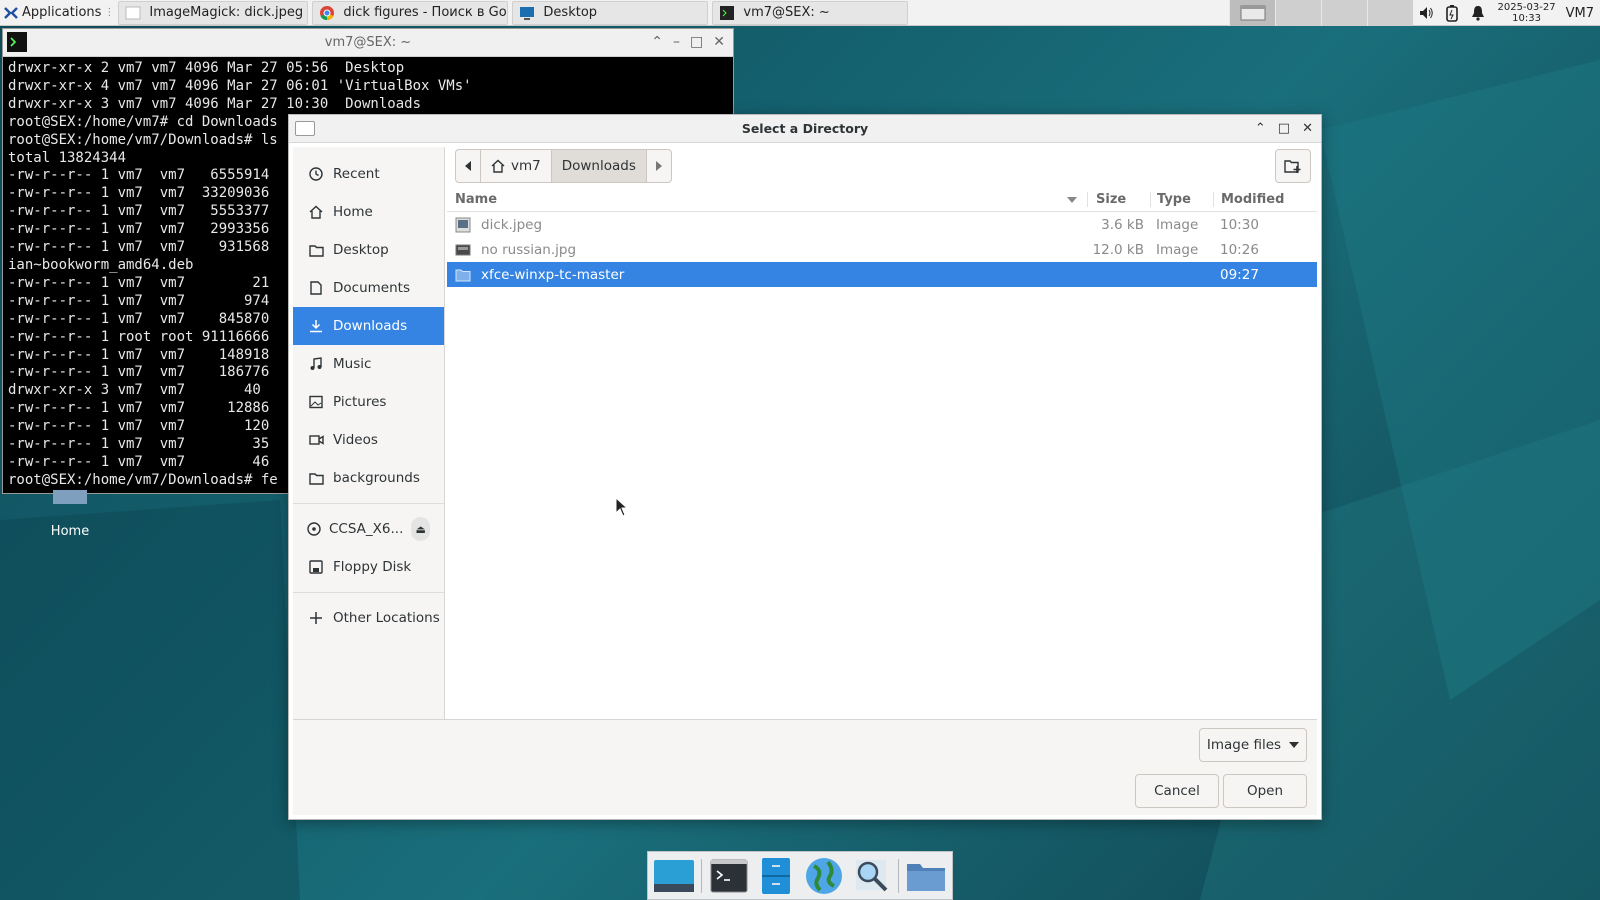 This screenshot has width=1600, height=900. Describe the element at coordinates (882, 249) in the screenshot. I see `file-row: no russian.jpg 12.0 kB Image 10:26` at that location.